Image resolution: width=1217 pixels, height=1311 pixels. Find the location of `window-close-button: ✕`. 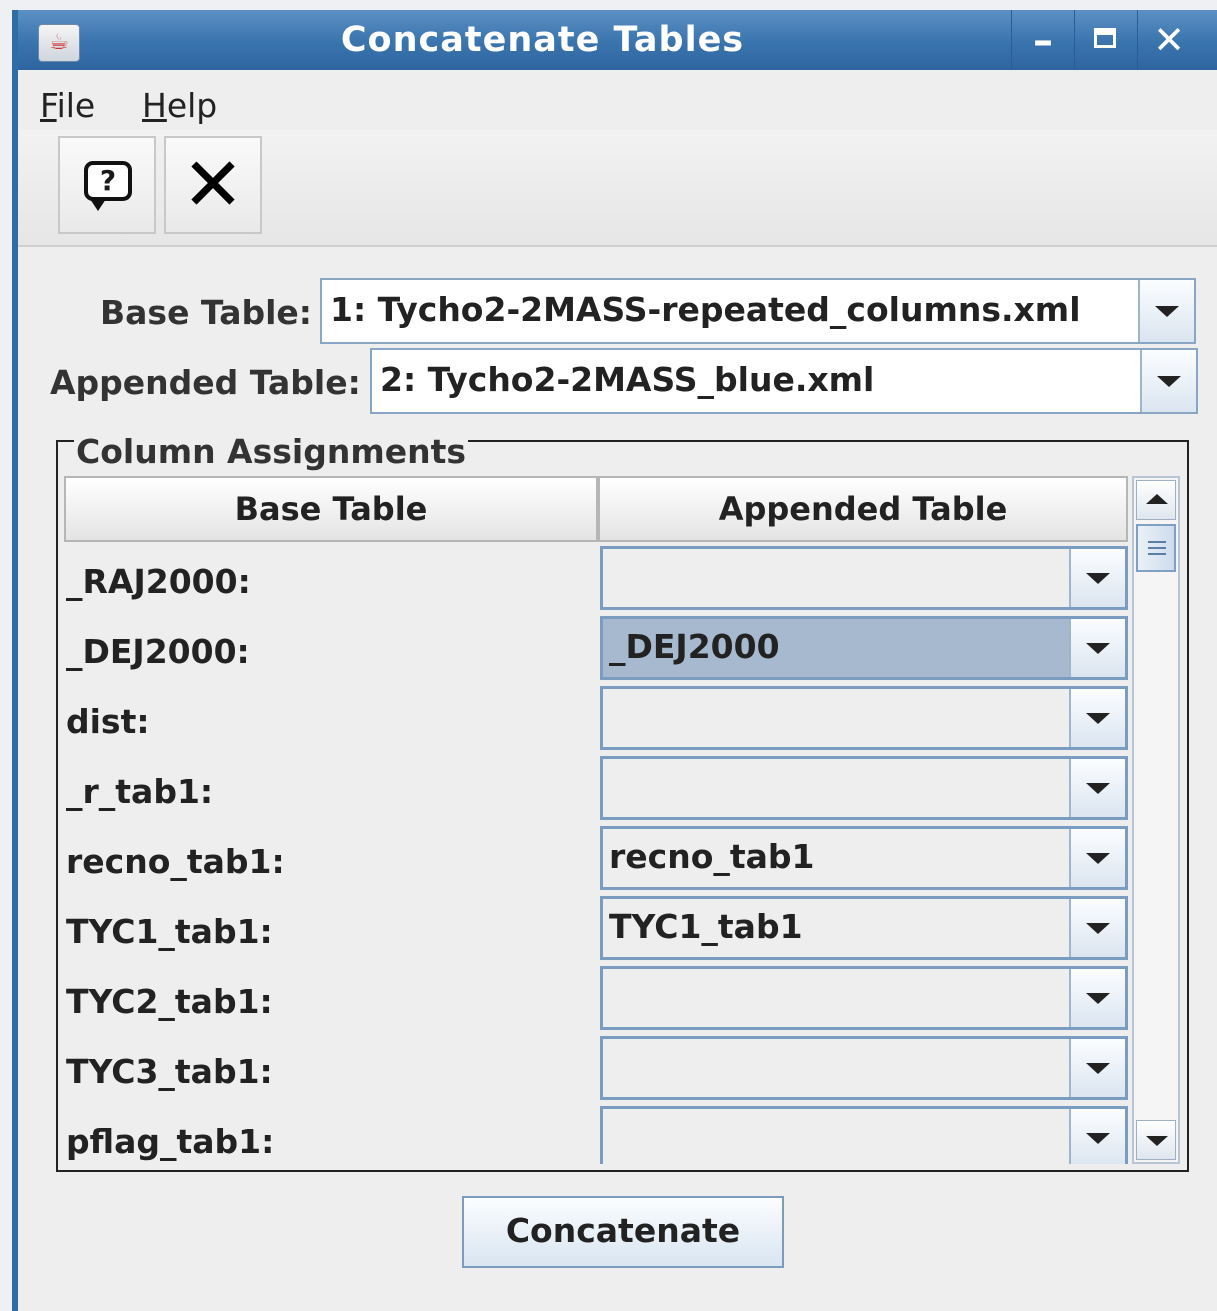

window-close-button: ✕ is located at coordinates (1168, 40).